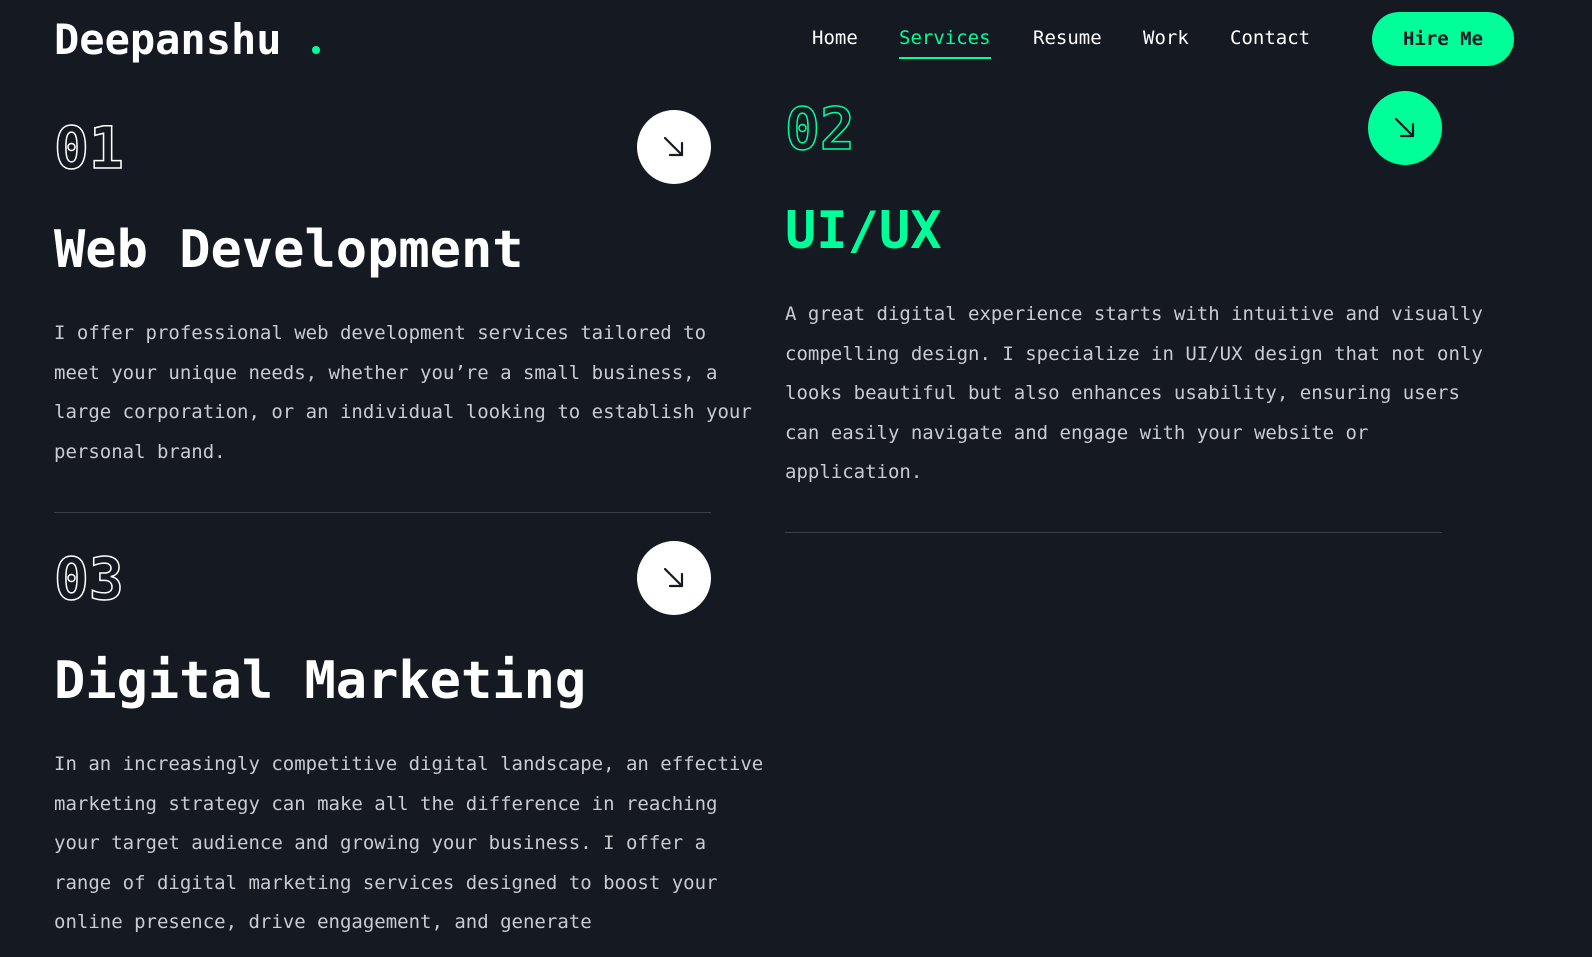  What do you see at coordinates (289, 250) in the screenshot?
I see `service-title: Web Development` at bounding box center [289, 250].